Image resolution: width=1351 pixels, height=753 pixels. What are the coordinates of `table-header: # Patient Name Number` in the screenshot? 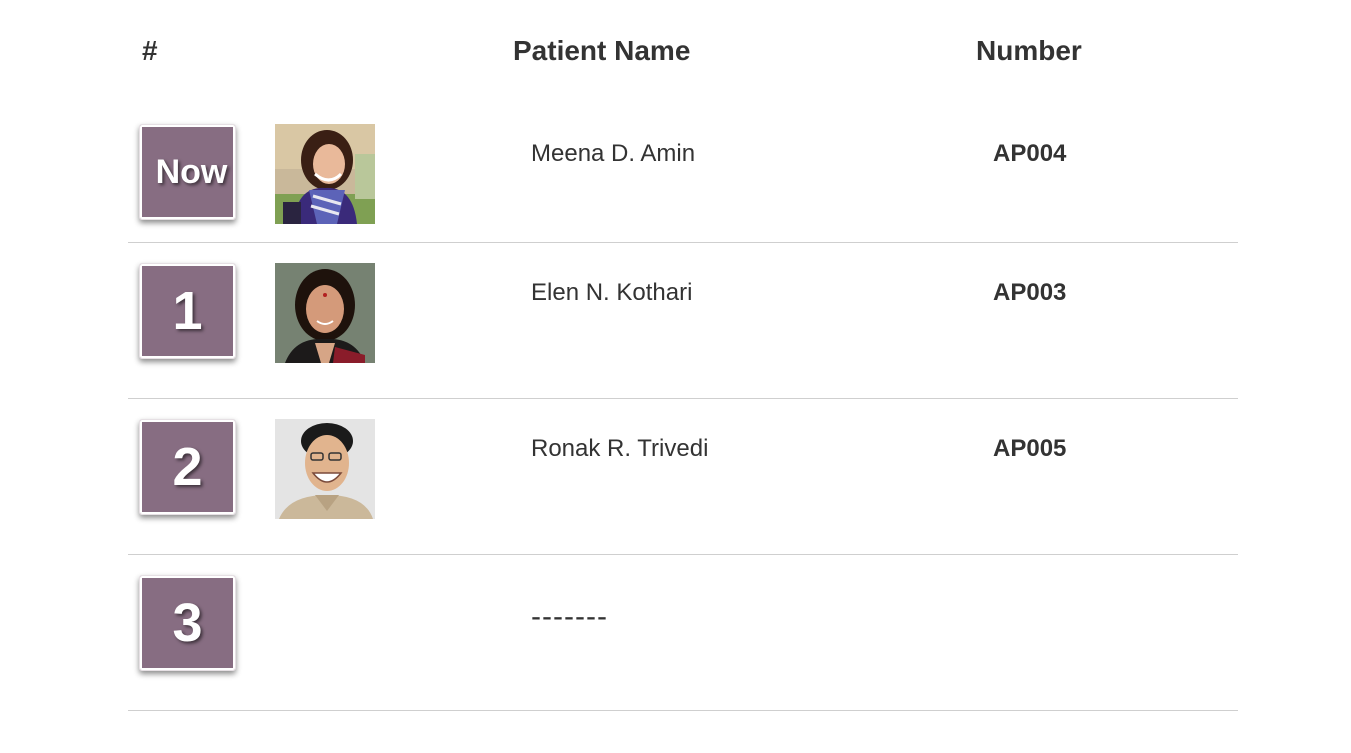 It's located at (683, 52).